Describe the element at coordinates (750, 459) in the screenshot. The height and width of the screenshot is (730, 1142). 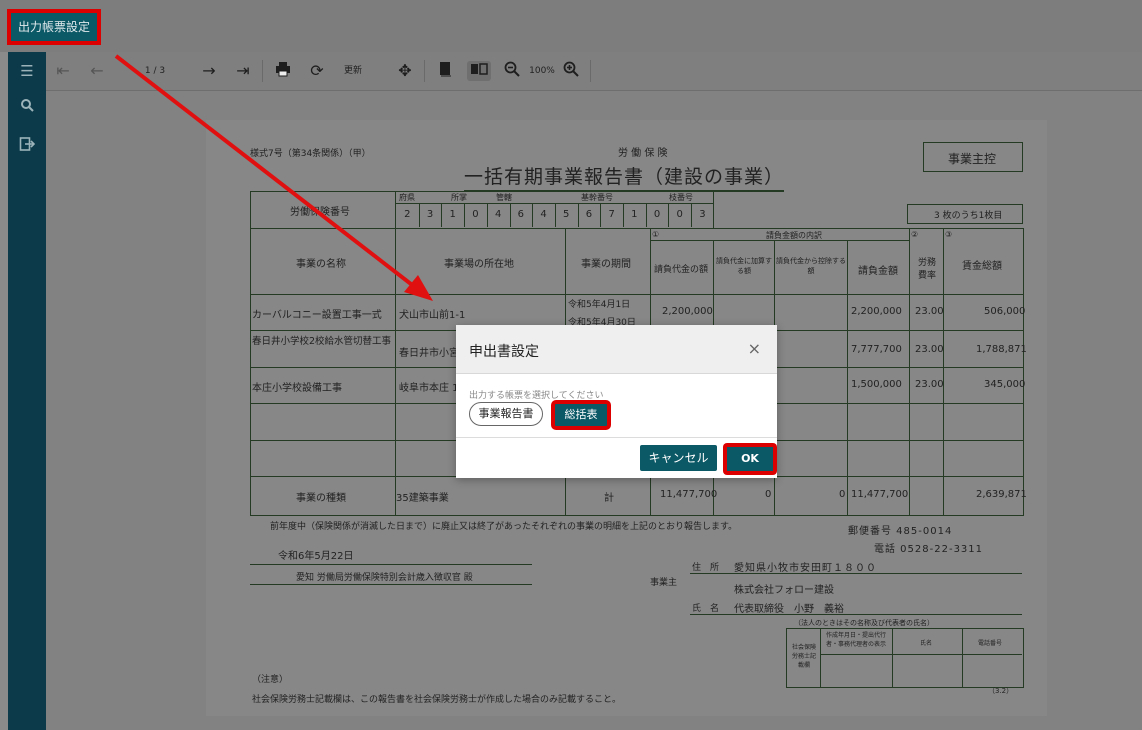
I see `ok-button: OK` at that location.